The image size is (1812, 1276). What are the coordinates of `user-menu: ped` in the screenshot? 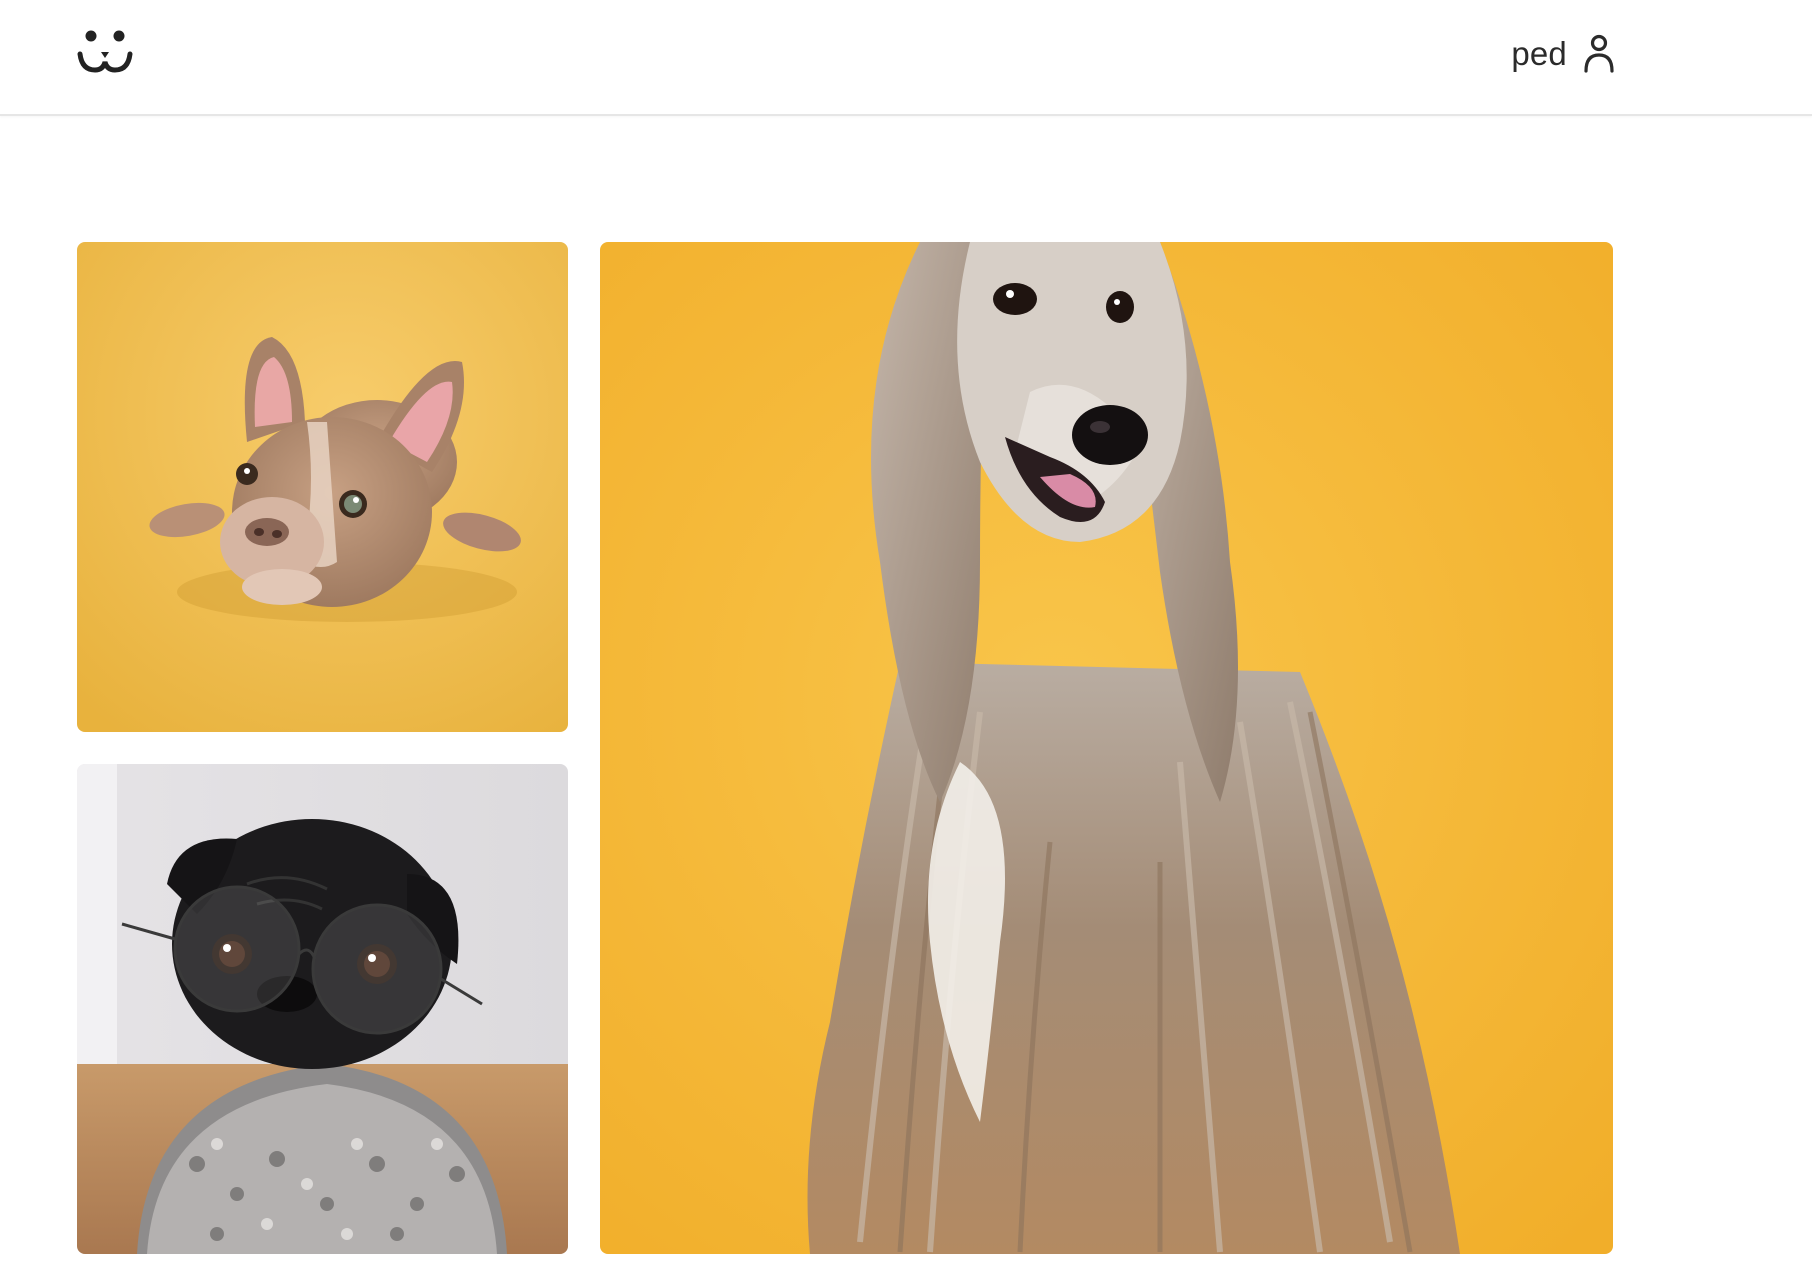 It's located at (1563, 54).